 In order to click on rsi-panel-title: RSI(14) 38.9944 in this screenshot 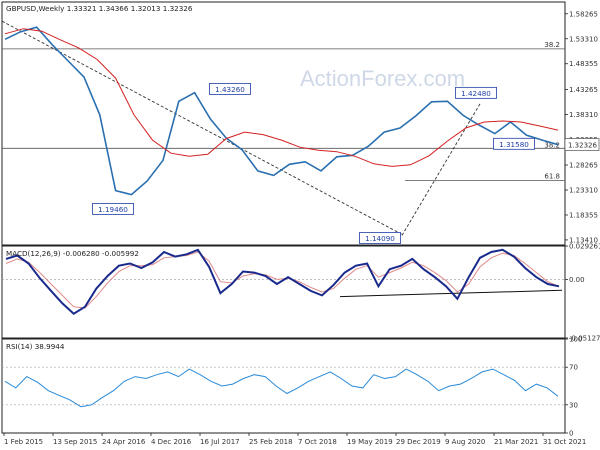, I will do `click(35, 346)`.